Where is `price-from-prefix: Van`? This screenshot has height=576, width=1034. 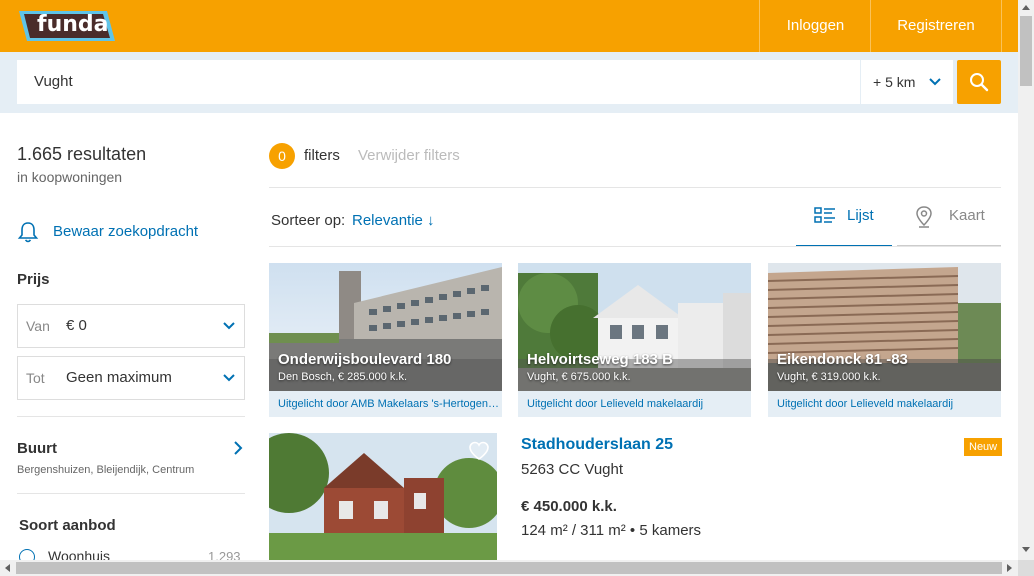 price-from-prefix: Van is located at coordinates (38, 326).